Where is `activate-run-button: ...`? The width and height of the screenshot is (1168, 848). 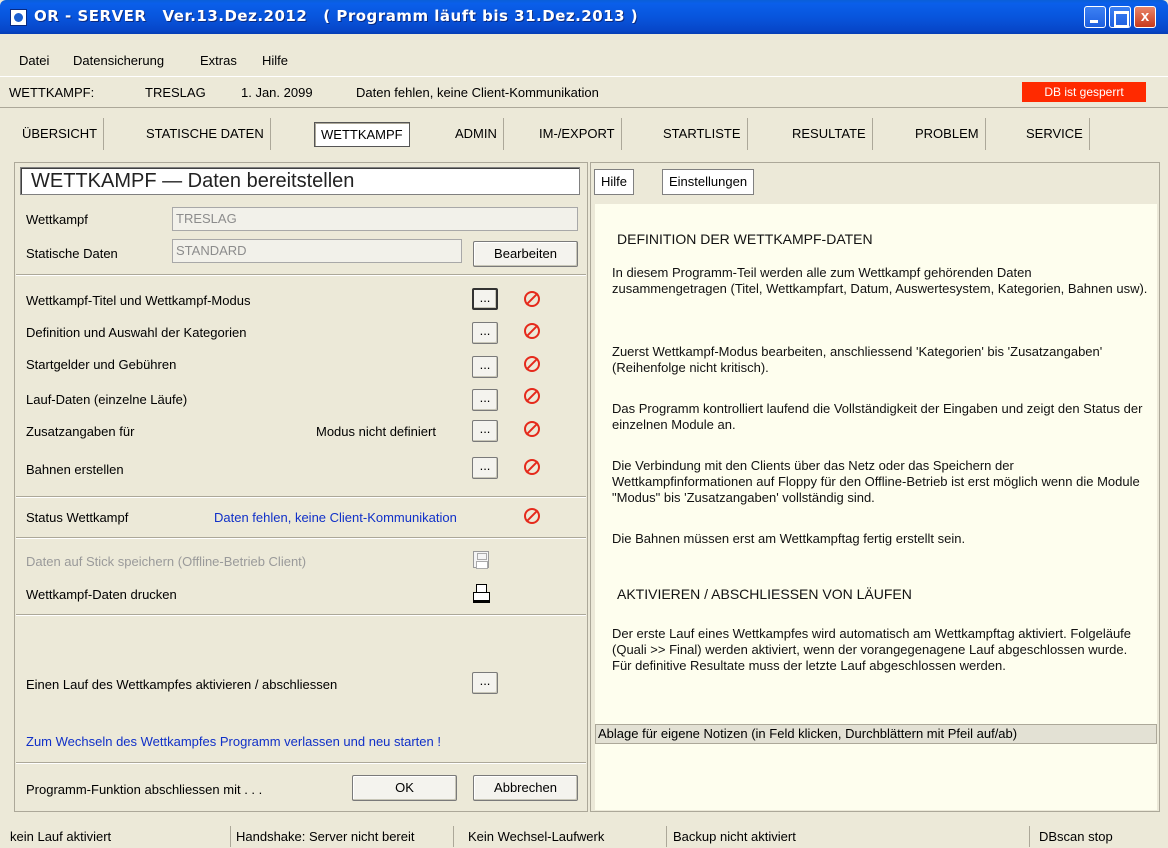 activate-run-button: ... is located at coordinates (485, 683).